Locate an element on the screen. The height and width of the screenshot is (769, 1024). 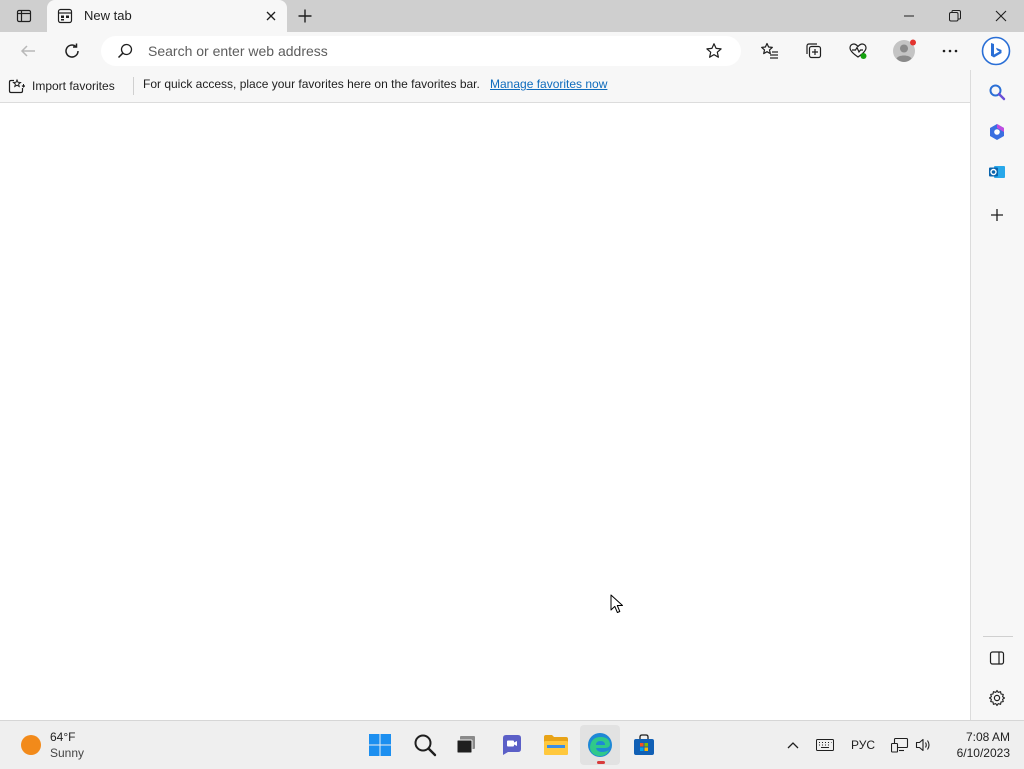
close-icon is located at coordinates (271, 16).